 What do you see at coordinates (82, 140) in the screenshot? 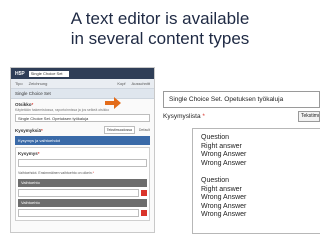
I see `question-group-bar: Kysymys ja vaihtoehdot` at bounding box center [82, 140].